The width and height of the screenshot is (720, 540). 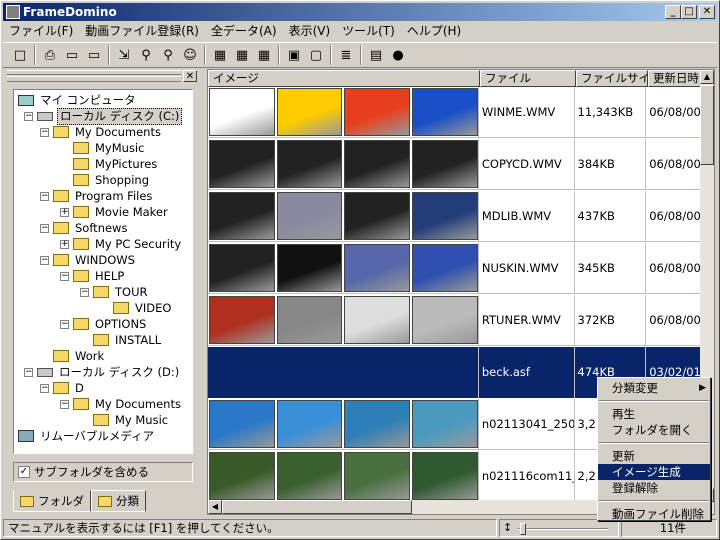 I want to click on tree-item: − TOUR, so click(x=114, y=292).